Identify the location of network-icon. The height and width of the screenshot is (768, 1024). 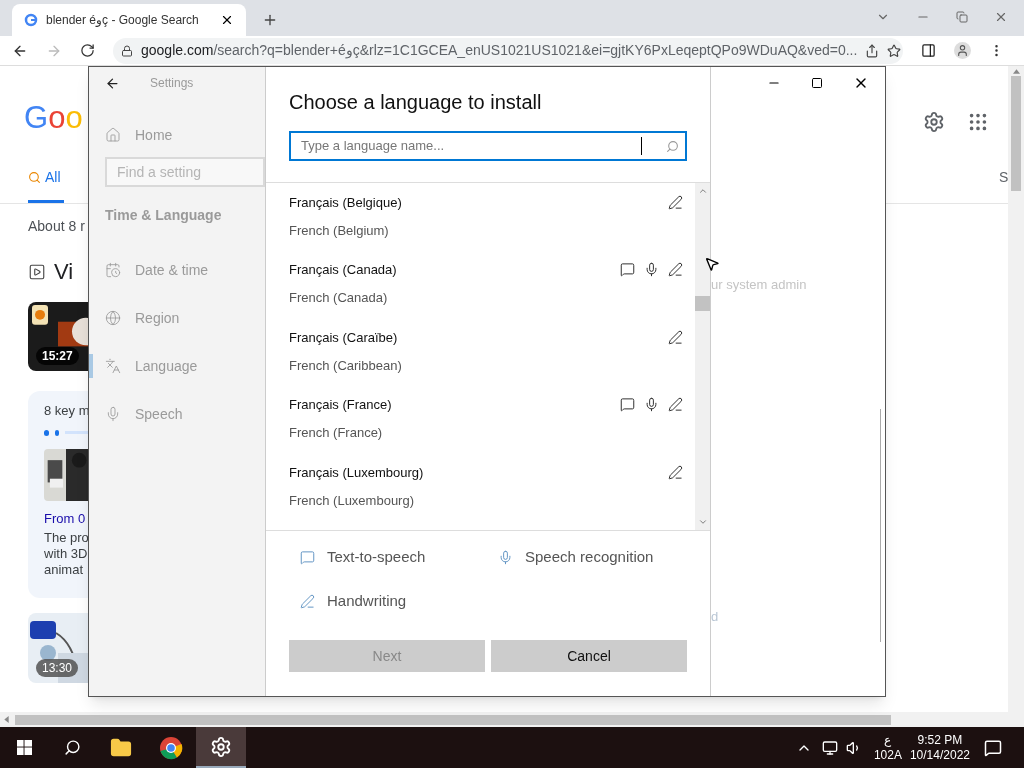
(829, 747).